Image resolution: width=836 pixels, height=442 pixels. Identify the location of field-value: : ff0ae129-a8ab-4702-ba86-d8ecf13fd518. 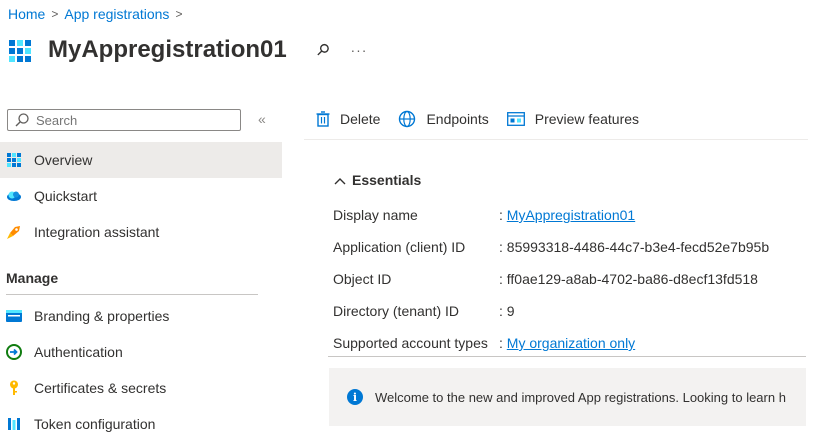
(628, 279).